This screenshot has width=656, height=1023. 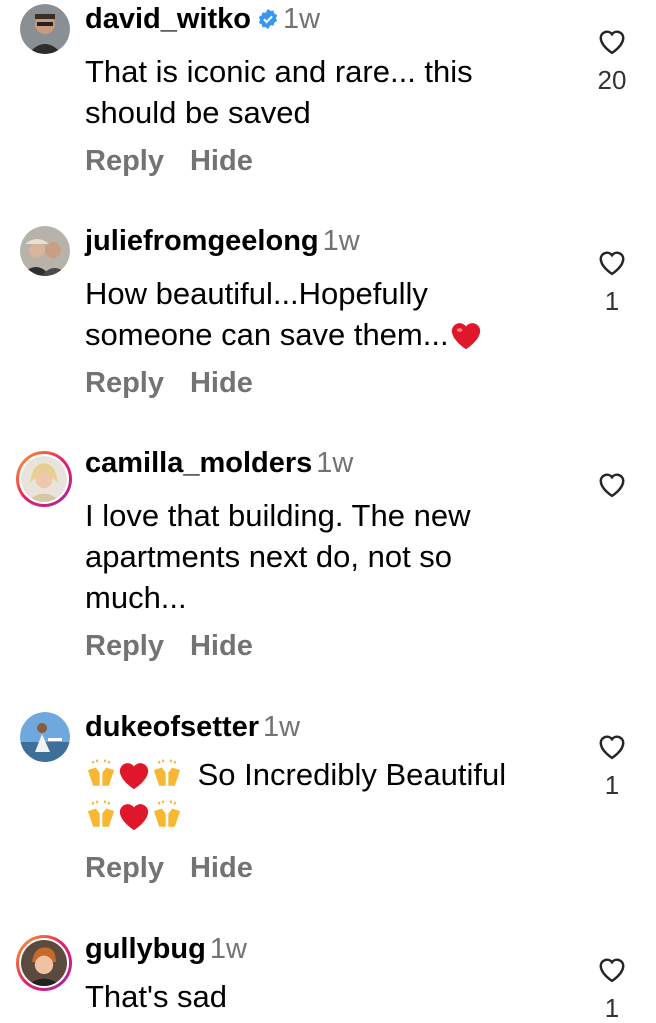 What do you see at coordinates (168, 19) in the screenshot?
I see `username: david_witko` at bounding box center [168, 19].